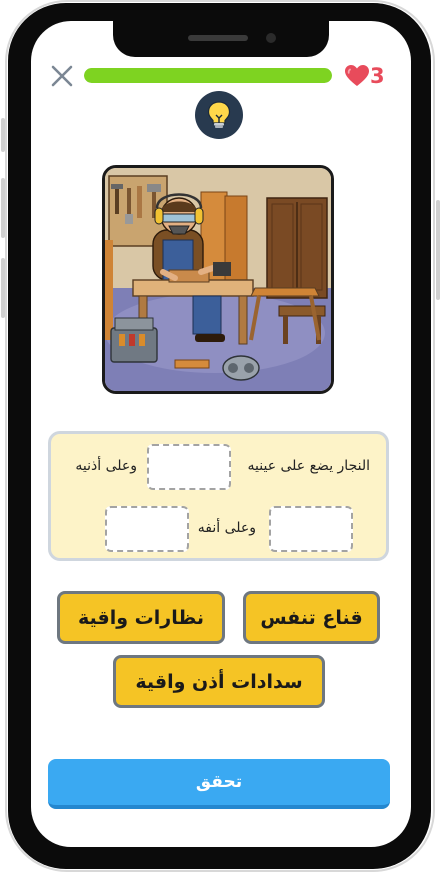  I want to click on device-side-button-right, so click(438, 250).